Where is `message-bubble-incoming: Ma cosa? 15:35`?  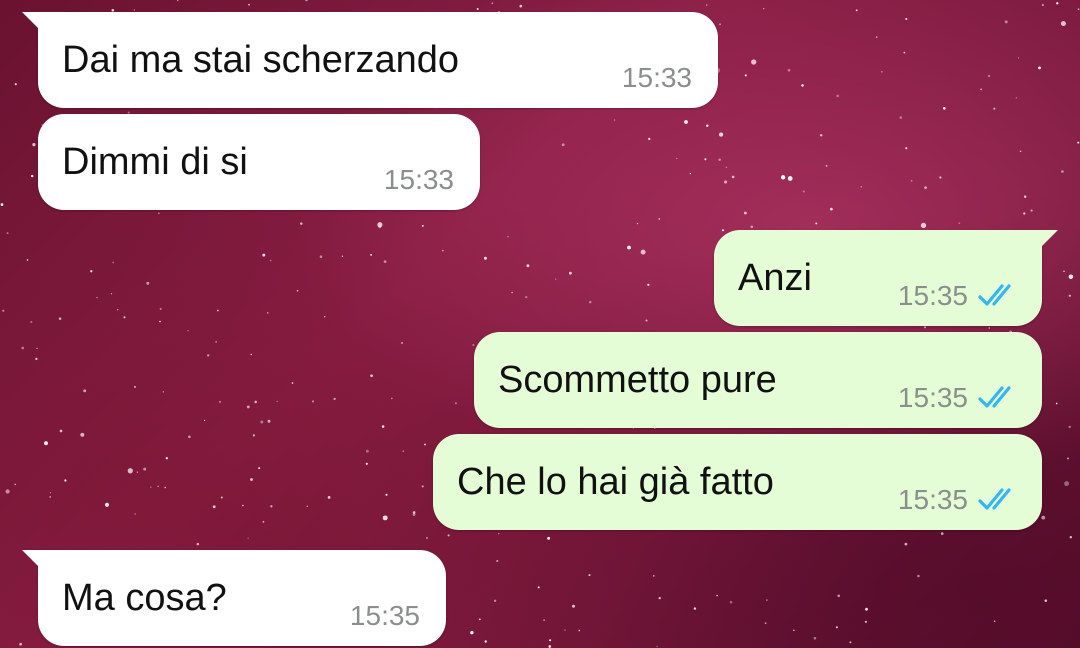 message-bubble-incoming: Ma cosa? 15:35 is located at coordinates (234, 598).